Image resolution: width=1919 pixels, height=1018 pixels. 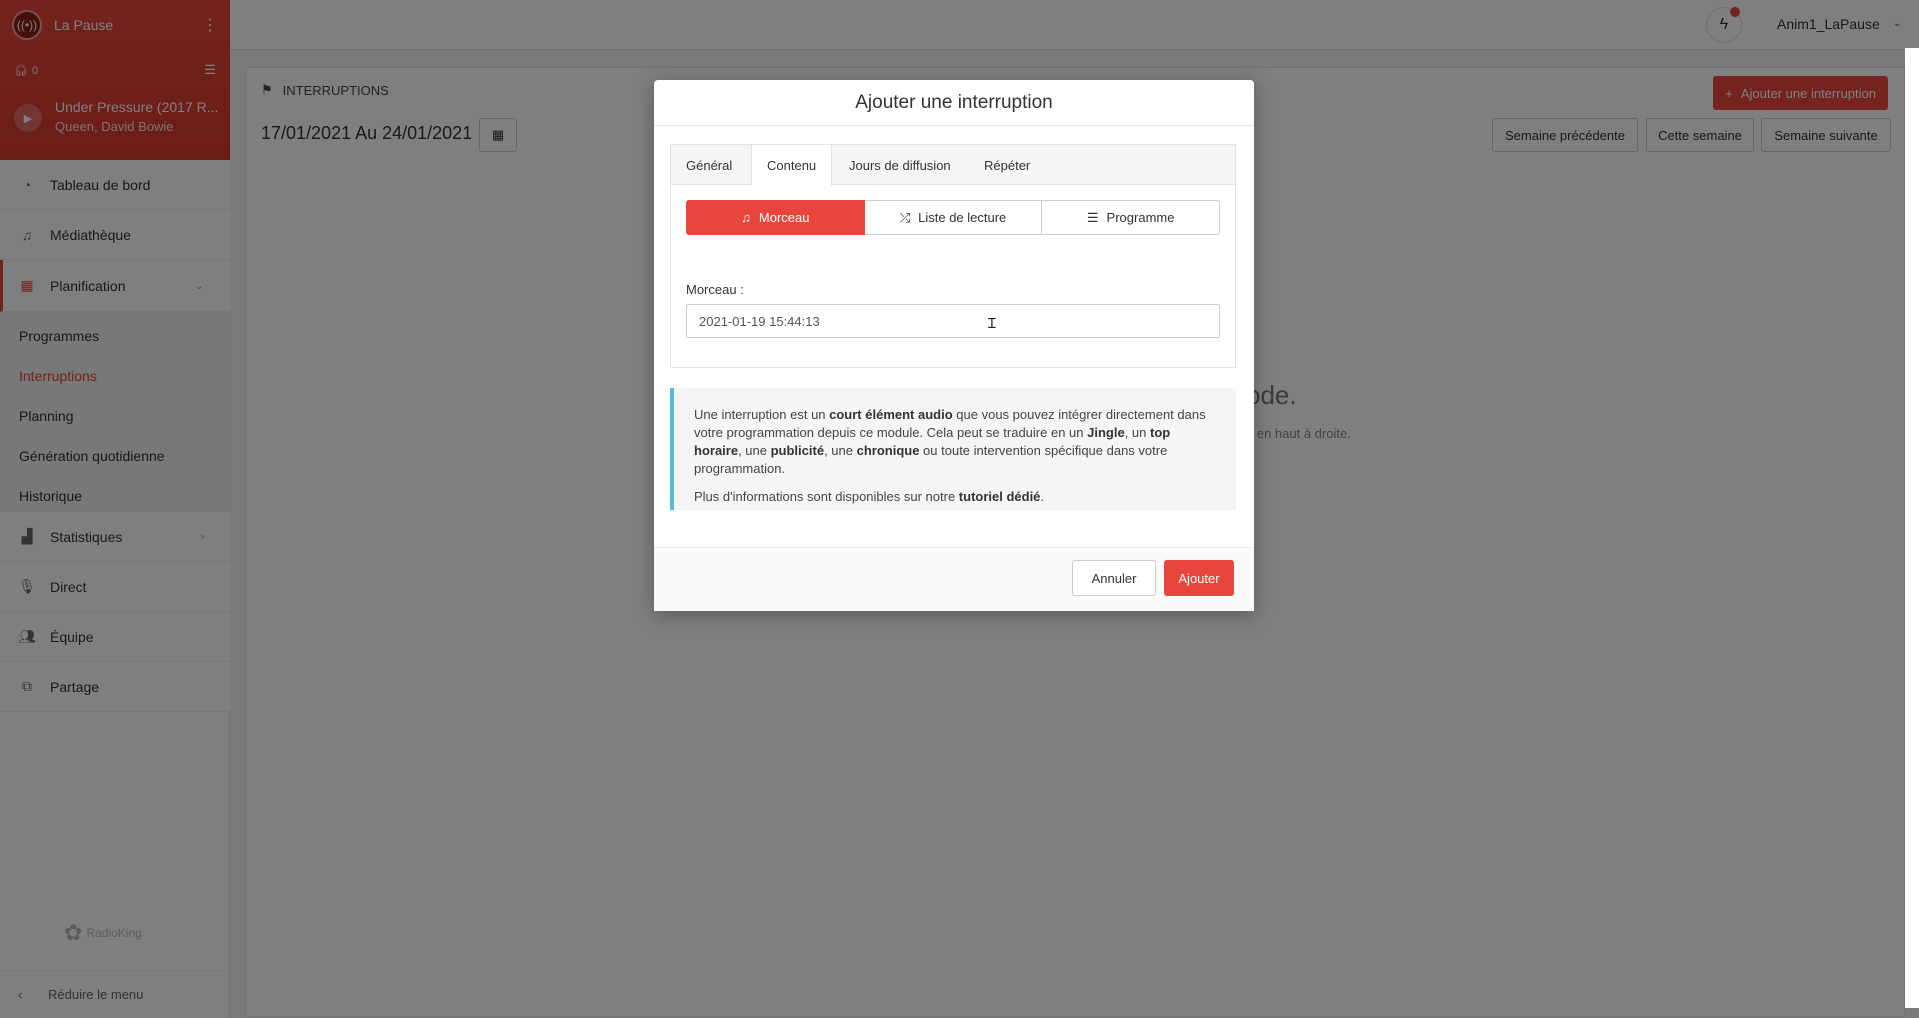 What do you see at coordinates (1114, 578) in the screenshot?
I see `cancel-button: Annuler` at bounding box center [1114, 578].